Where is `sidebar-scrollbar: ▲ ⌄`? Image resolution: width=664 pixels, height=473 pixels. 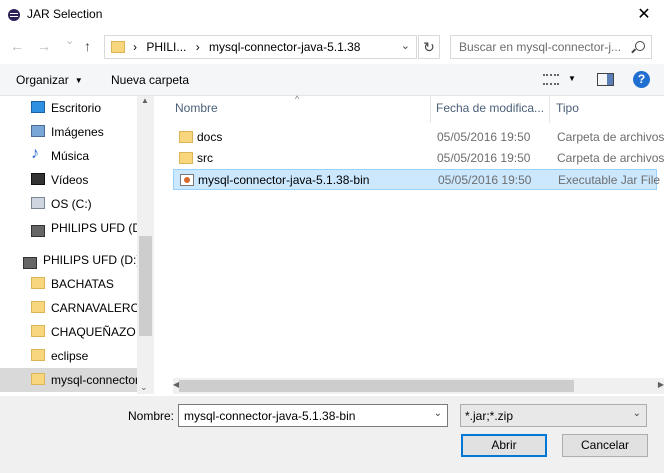
sidebar-scrollbar: ▲ ⌄ is located at coordinates (145, 245).